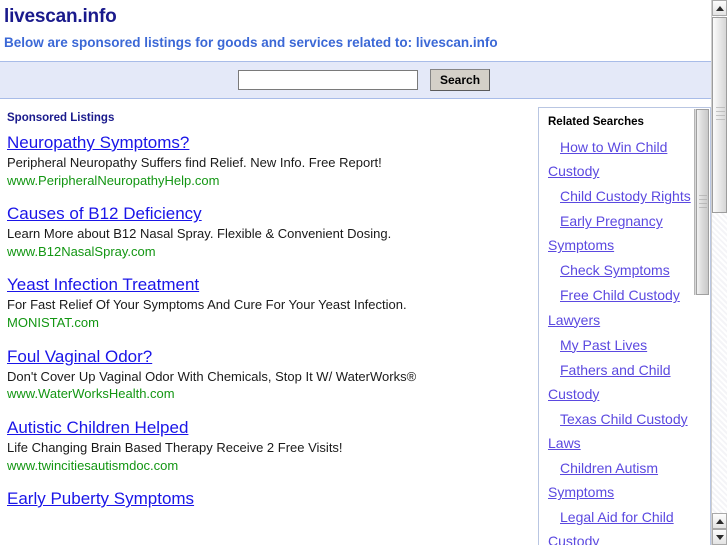 This screenshot has height=545, width=727. Describe the element at coordinates (328, 80) in the screenshot. I see `search-input` at that location.